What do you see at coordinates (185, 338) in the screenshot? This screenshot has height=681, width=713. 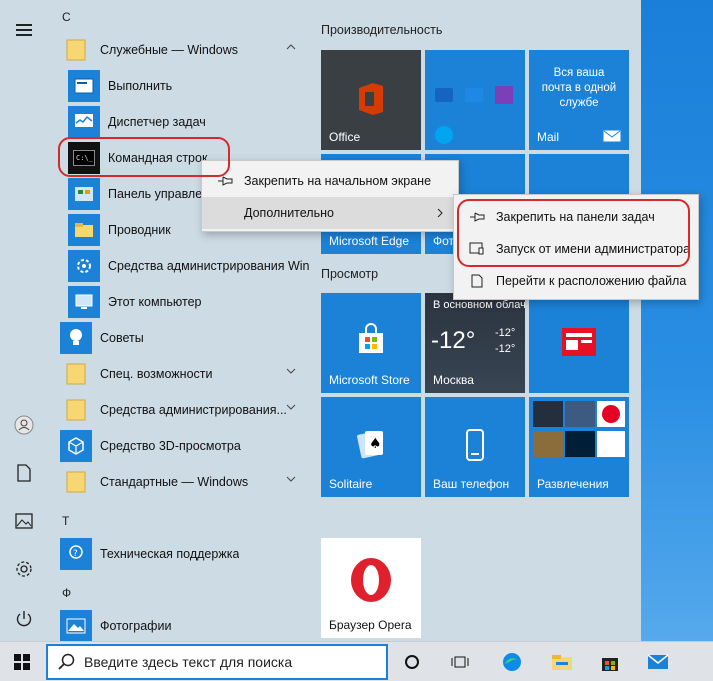 I see `app-tips: Советы` at bounding box center [185, 338].